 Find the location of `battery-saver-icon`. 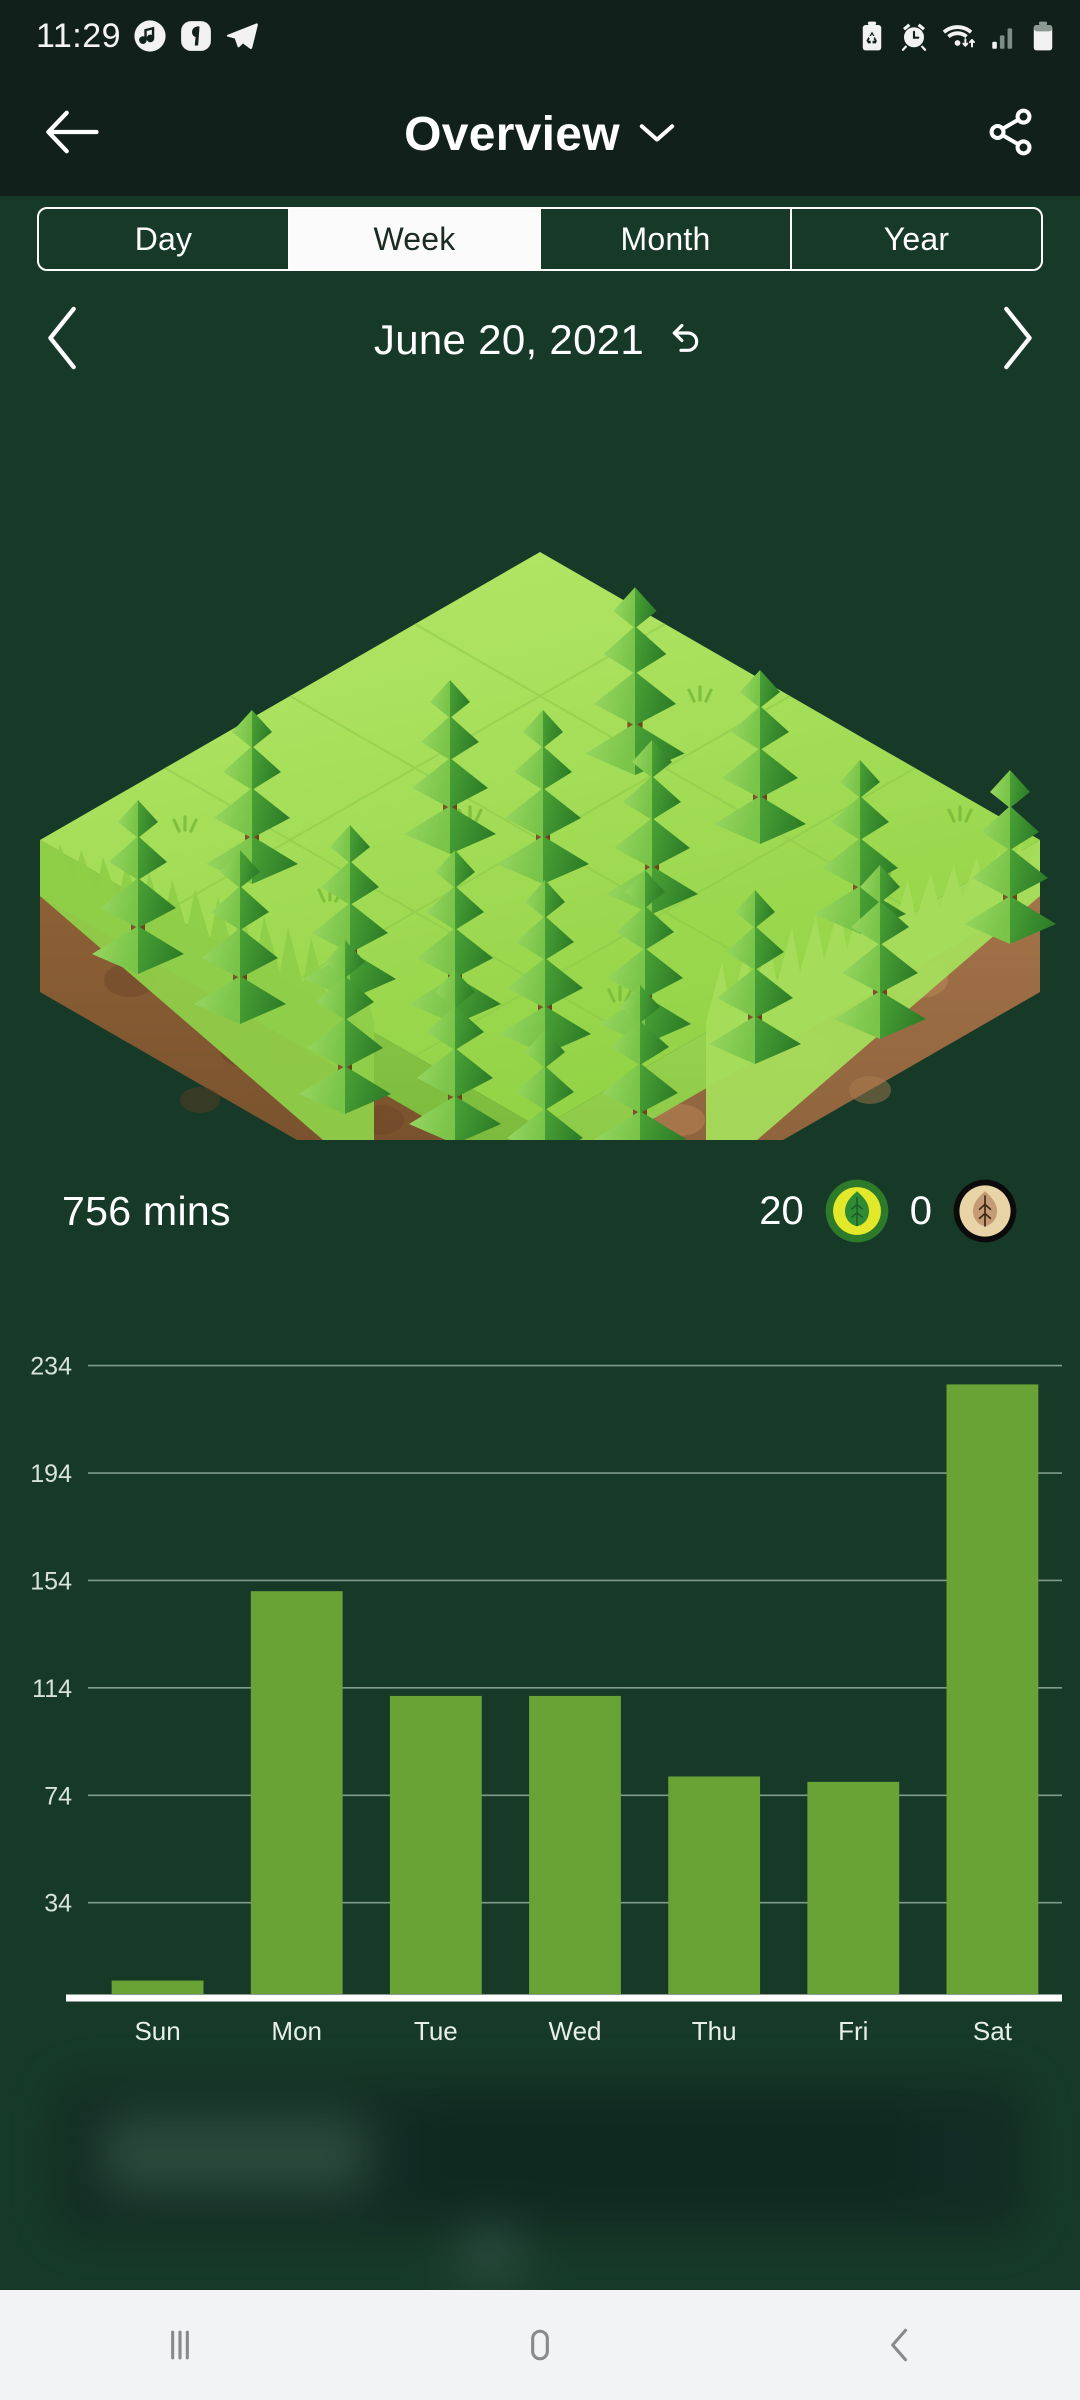

battery-saver-icon is located at coordinates (872, 36).